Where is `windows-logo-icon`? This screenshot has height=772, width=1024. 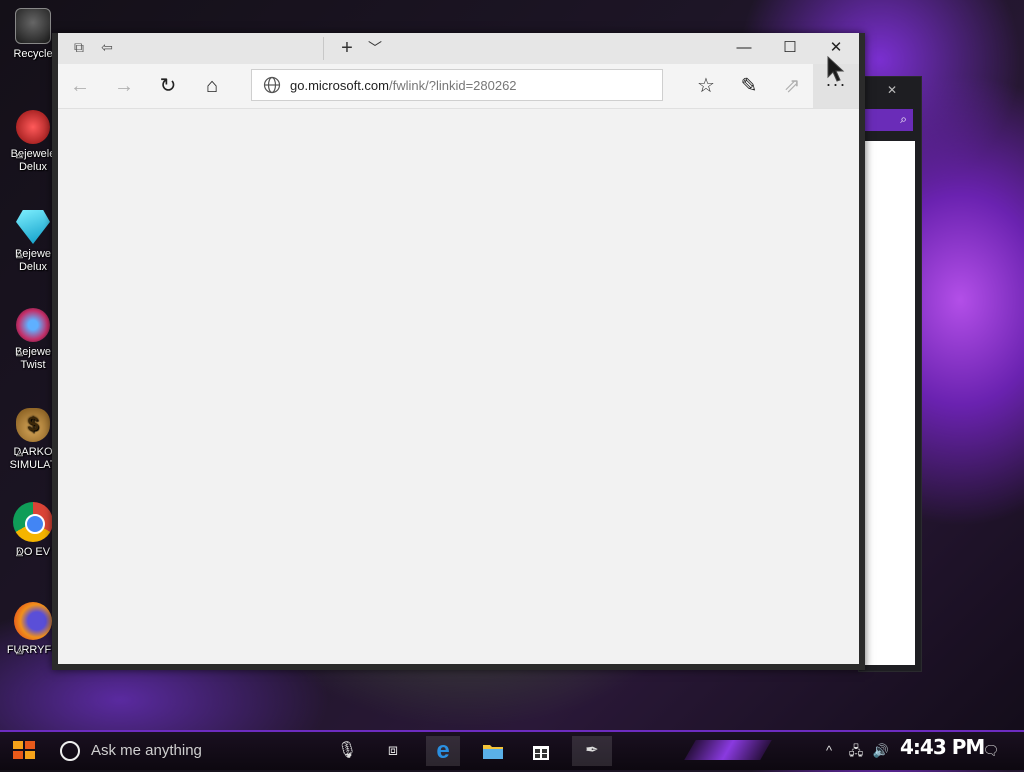
windows-logo-icon is located at coordinates (24, 750).